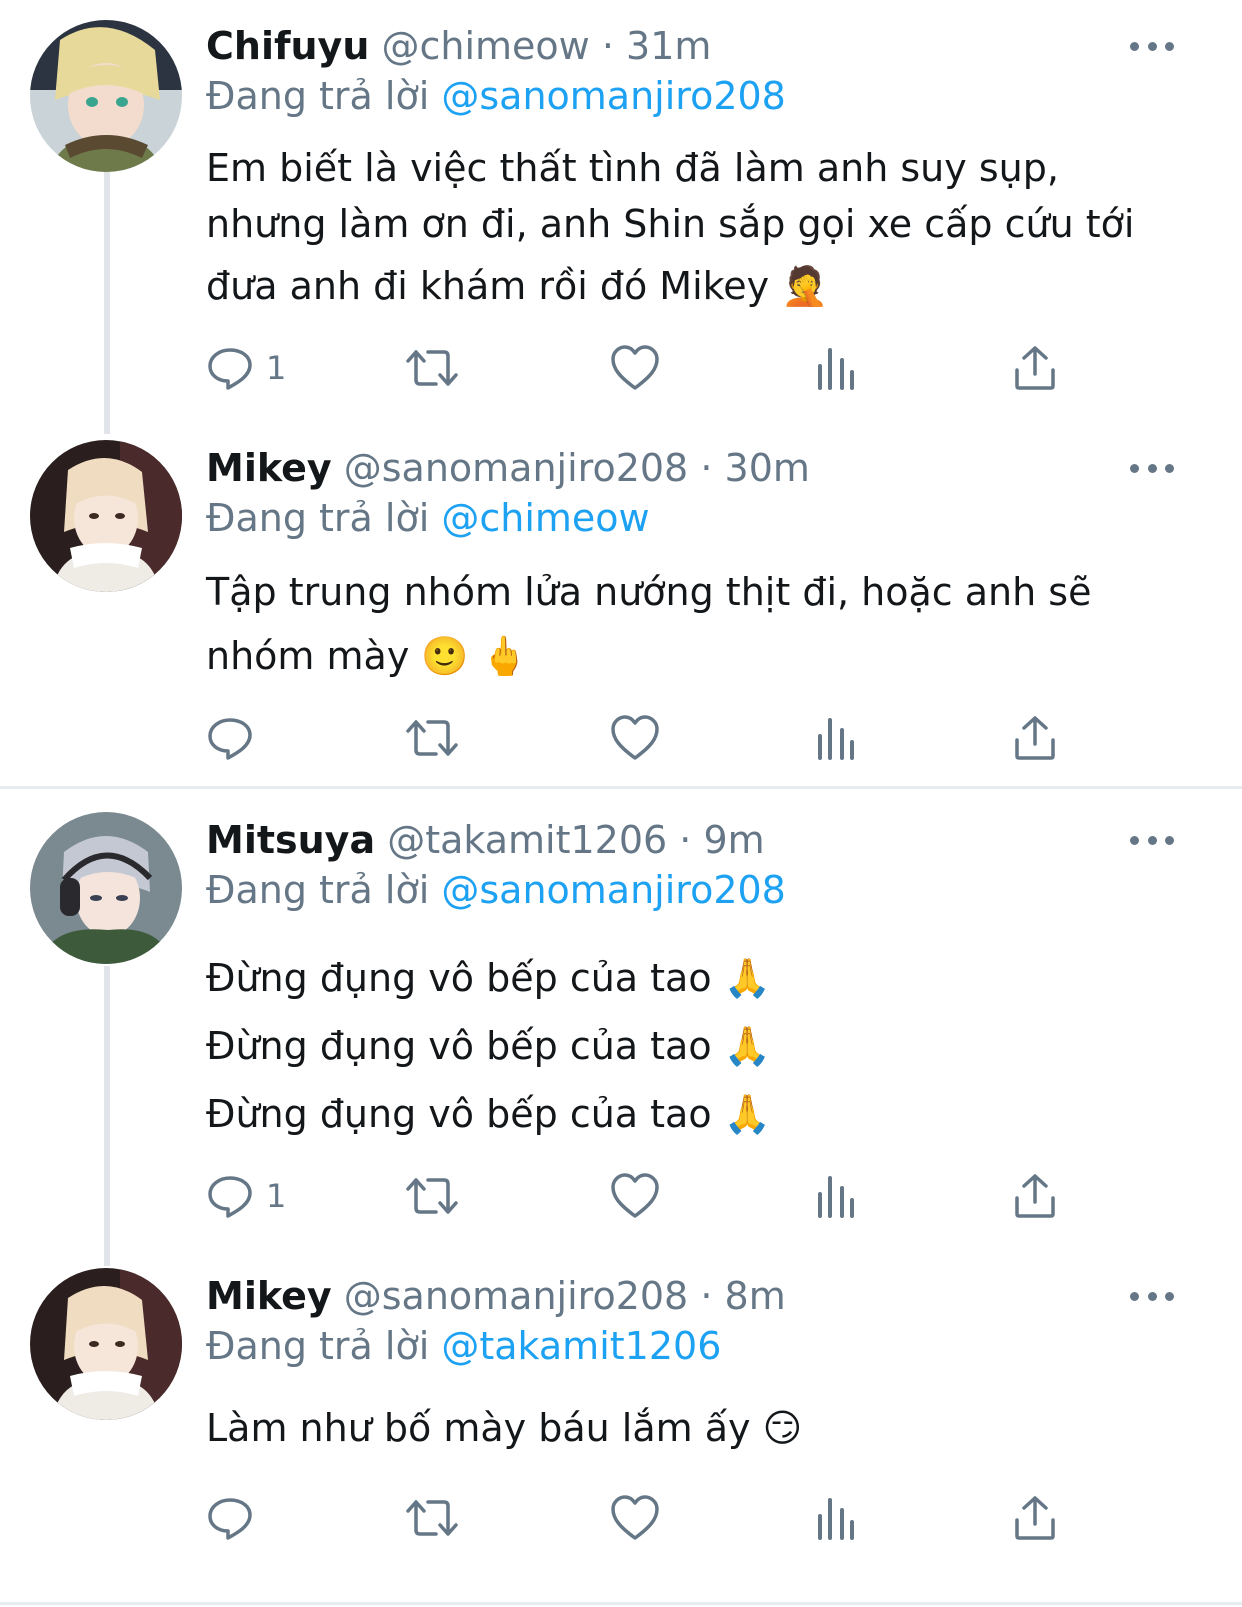  Describe the element at coordinates (755, 1296) in the screenshot. I see `timestamp: 8m` at that location.